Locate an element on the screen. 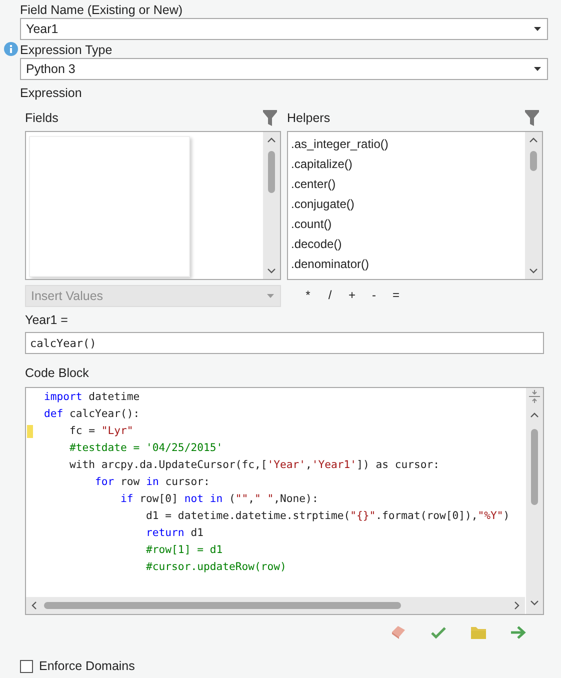 The image size is (561, 678). code-line: for row in cursor: is located at coordinates (152, 482).